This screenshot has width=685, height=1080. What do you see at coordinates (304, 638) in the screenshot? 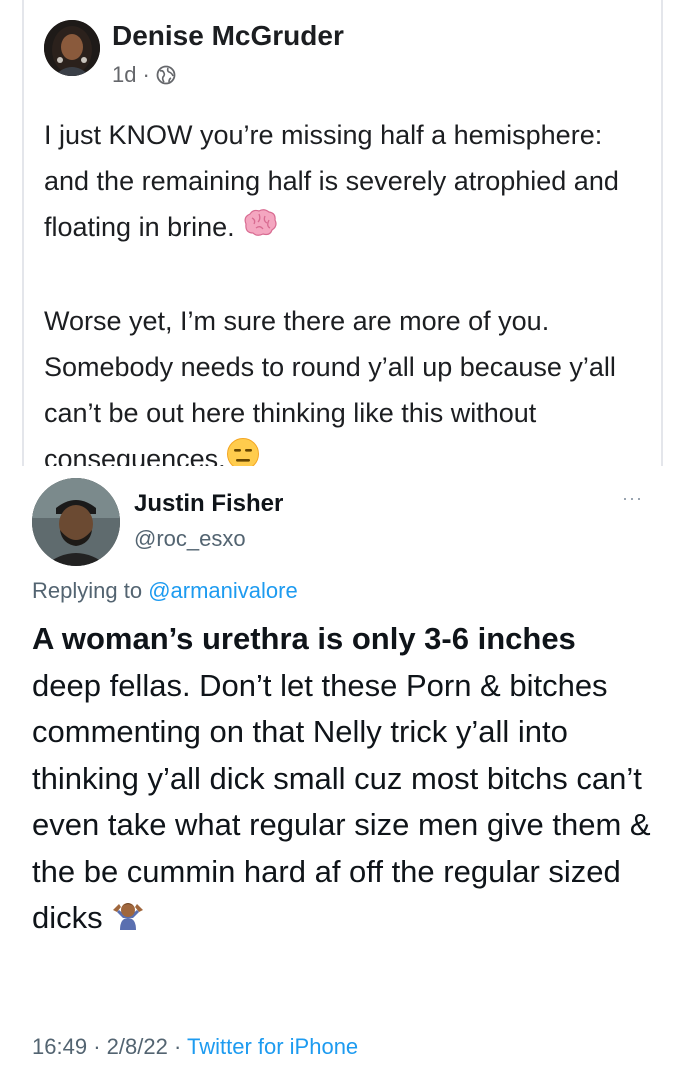
I see `tweet-bold-line: A woman’s urethra is only 3-6 inches` at bounding box center [304, 638].